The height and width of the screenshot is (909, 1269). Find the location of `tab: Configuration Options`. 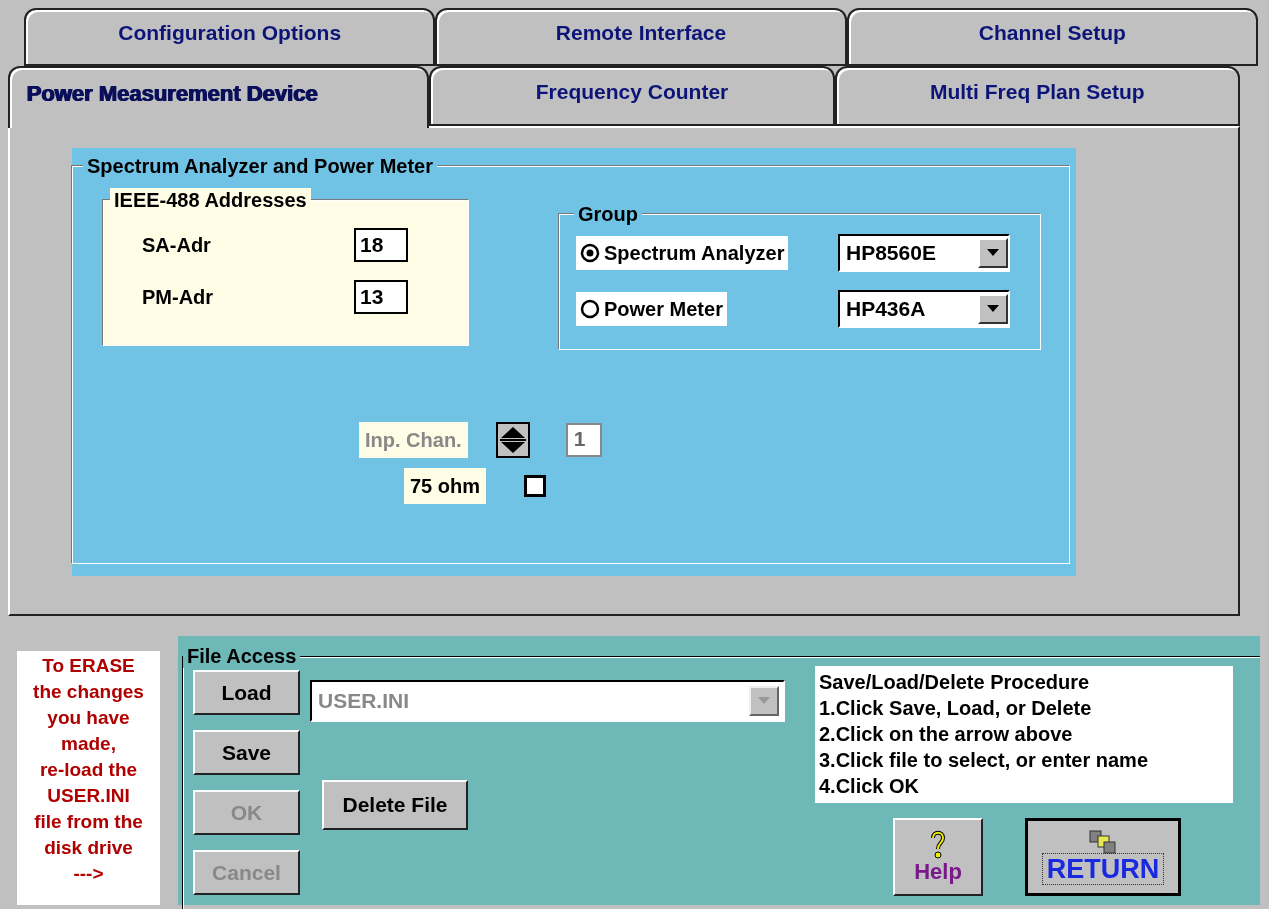

tab: Configuration Options is located at coordinates (230, 37).